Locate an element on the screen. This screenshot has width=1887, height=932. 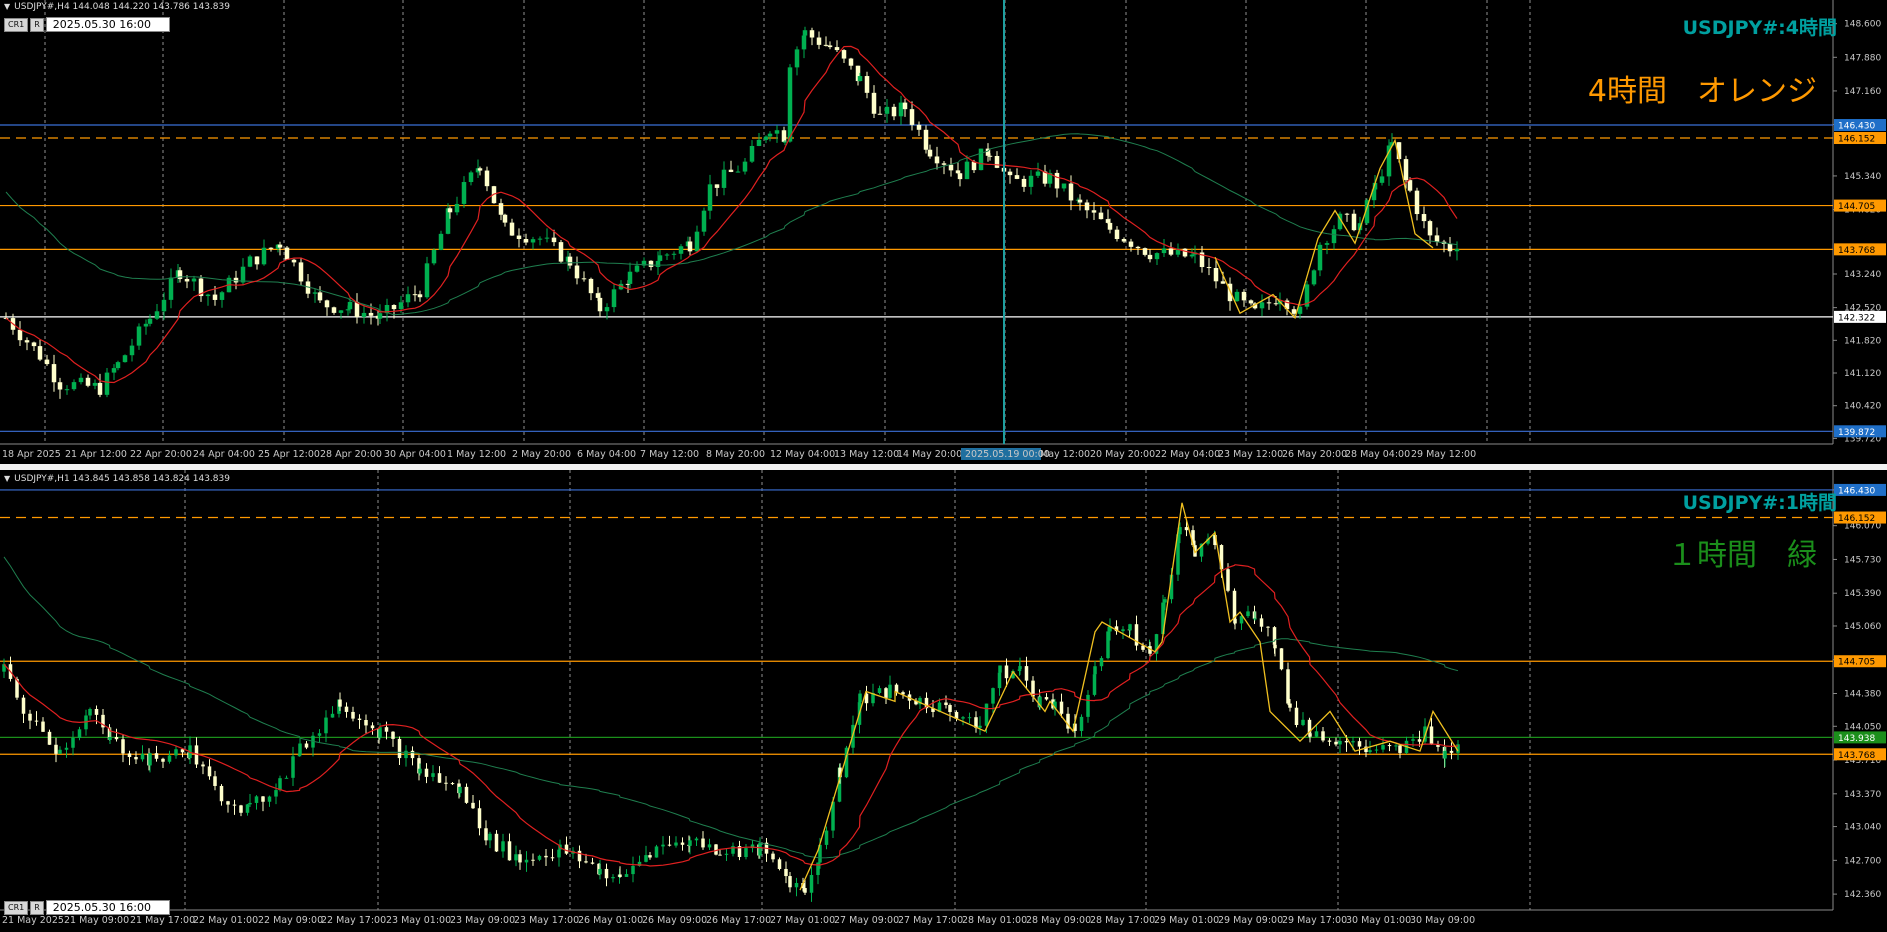
time-axis-label: 29 May 01:00 is located at coordinates (1186, 920).